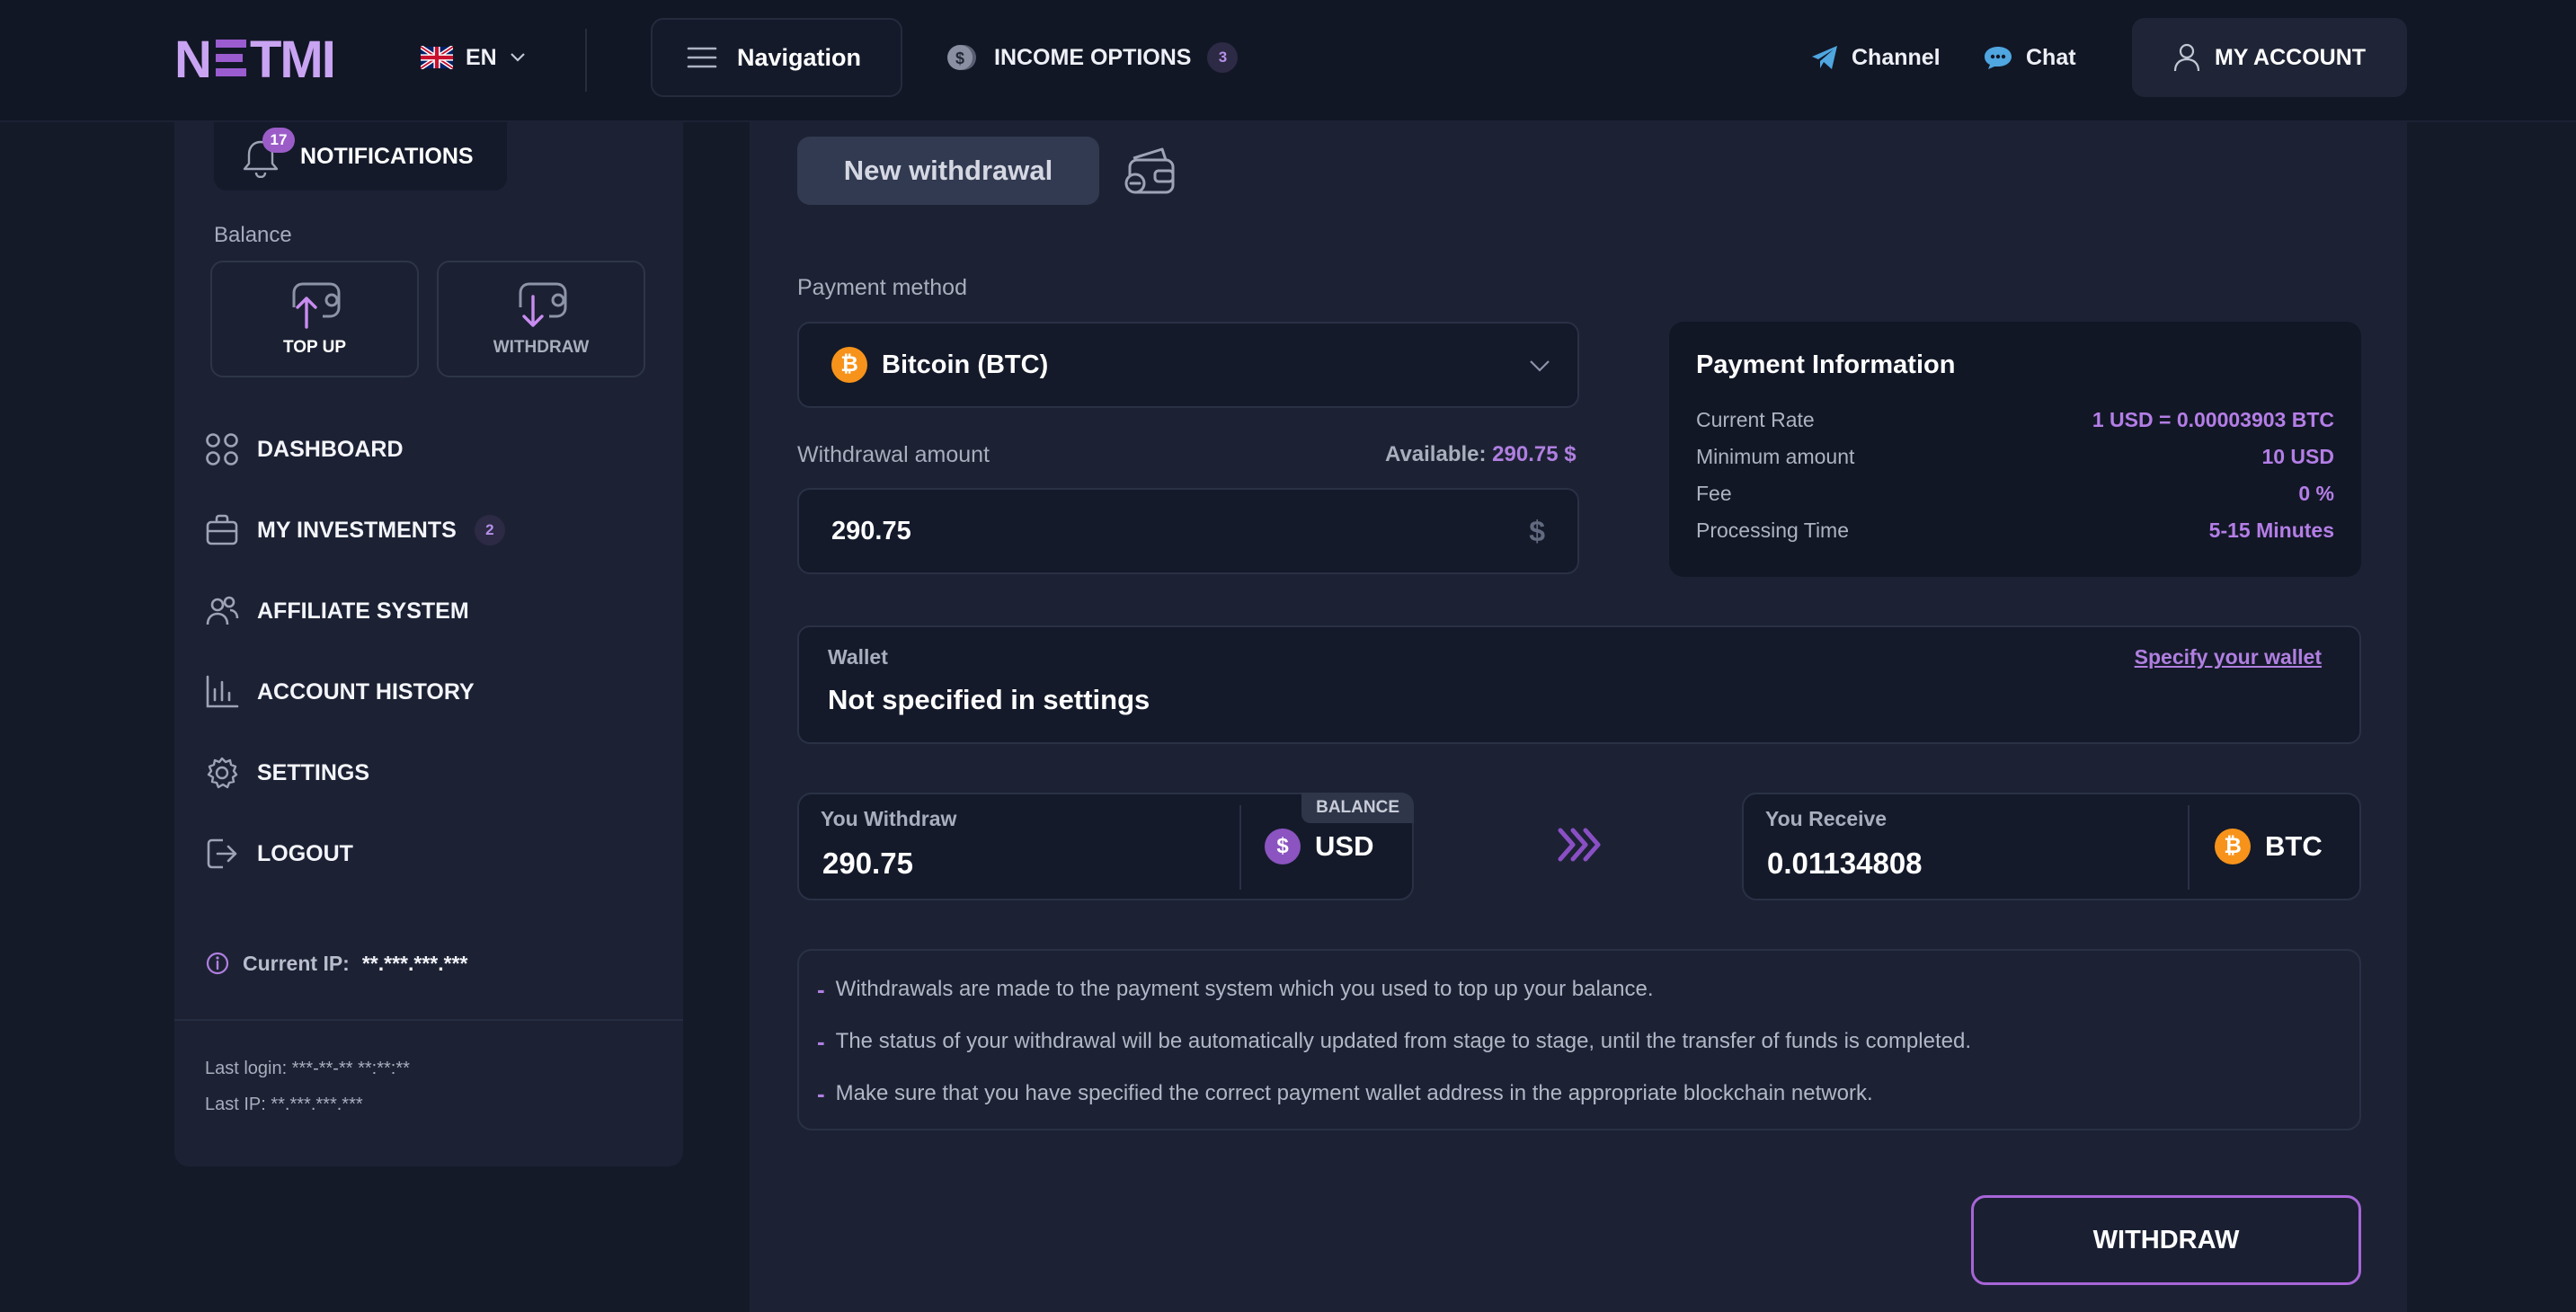  I want to click on sidebar-item-settings: SETTINGS, so click(287, 772).